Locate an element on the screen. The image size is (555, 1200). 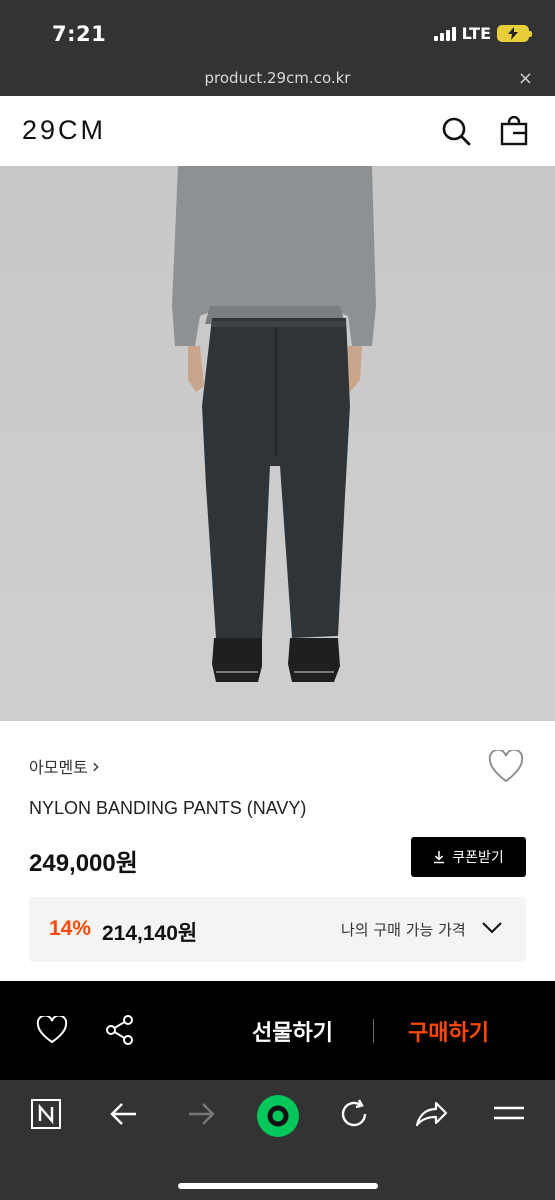
brand-link: 아모멘토 › is located at coordinates (64, 766).